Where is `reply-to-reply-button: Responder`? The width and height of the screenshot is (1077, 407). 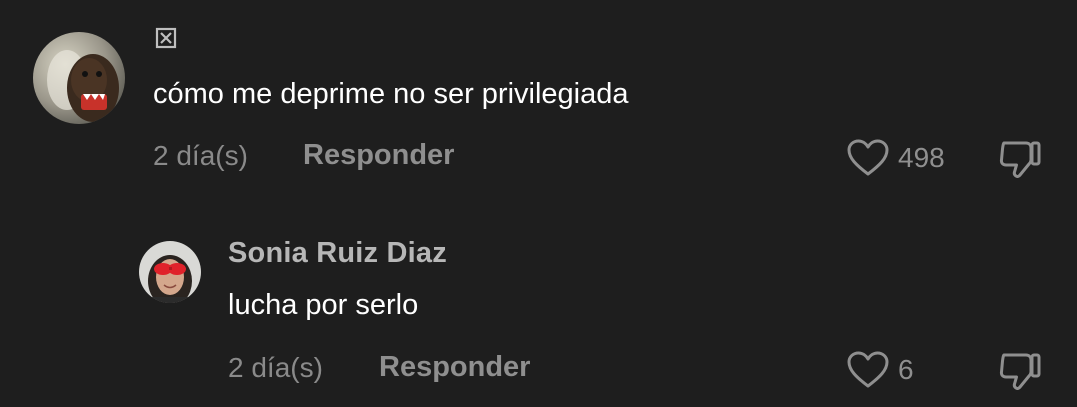
reply-to-reply-button: Responder is located at coordinates (454, 367).